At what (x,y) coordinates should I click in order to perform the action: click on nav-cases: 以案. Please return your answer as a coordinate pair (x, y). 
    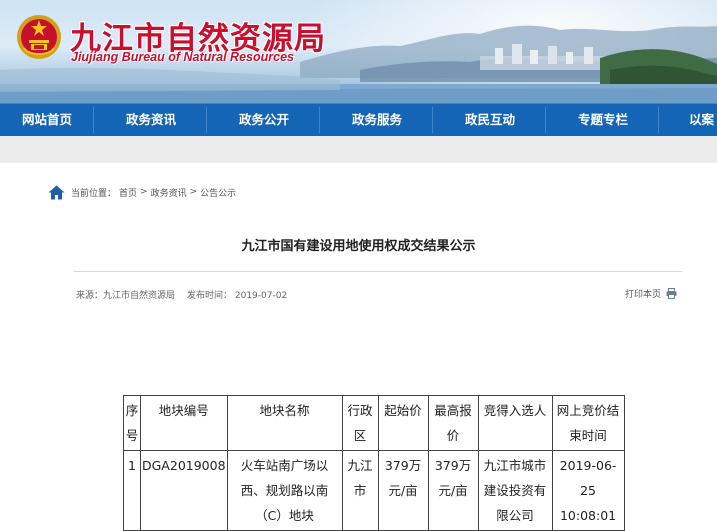
    Looking at the image, I should click on (688, 120).